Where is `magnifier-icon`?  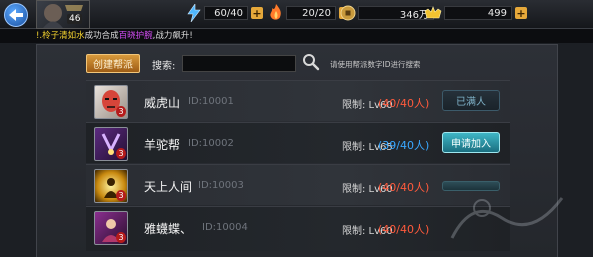
magnifier-icon is located at coordinates (311, 62).